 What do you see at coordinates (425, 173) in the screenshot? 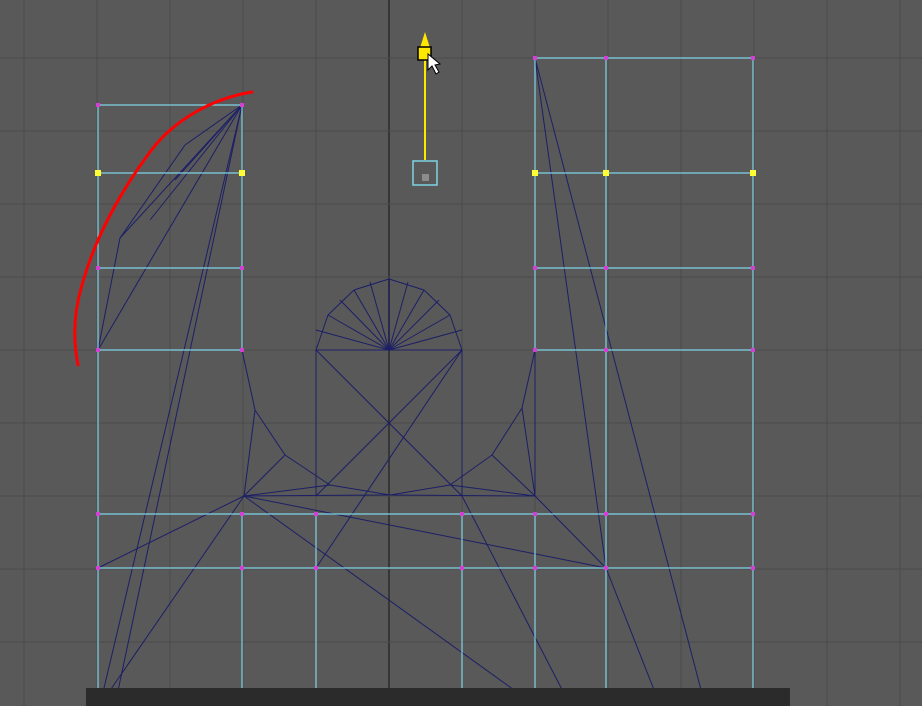
I see `pivot-icon` at bounding box center [425, 173].